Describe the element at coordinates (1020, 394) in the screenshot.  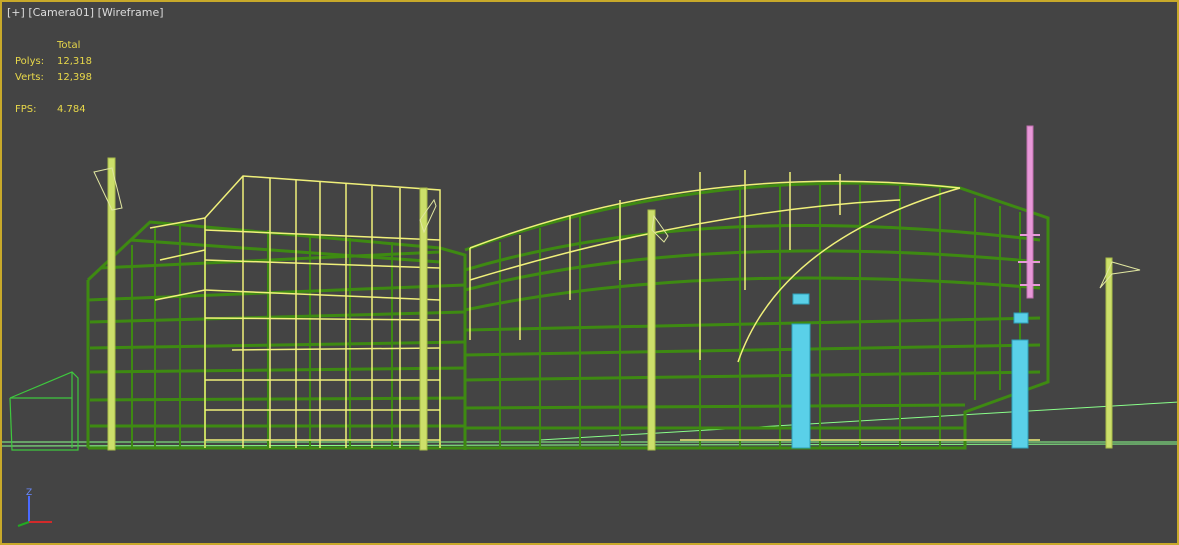
I see `column-right` at that location.